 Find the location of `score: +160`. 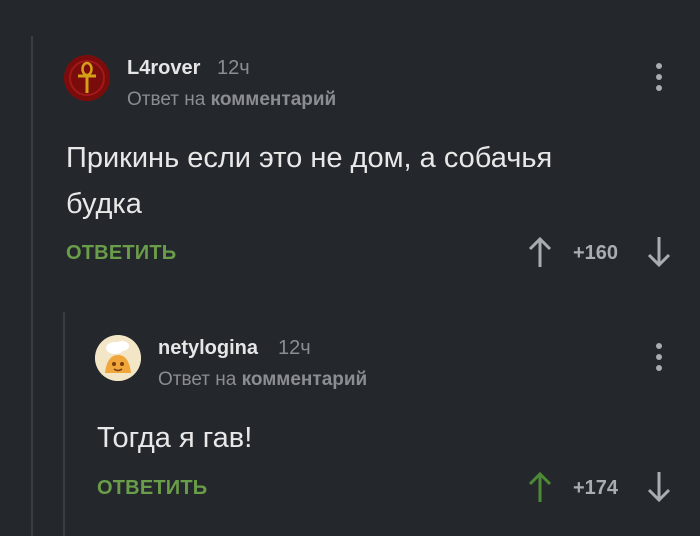

score: +160 is located at coordinates (596, 253).